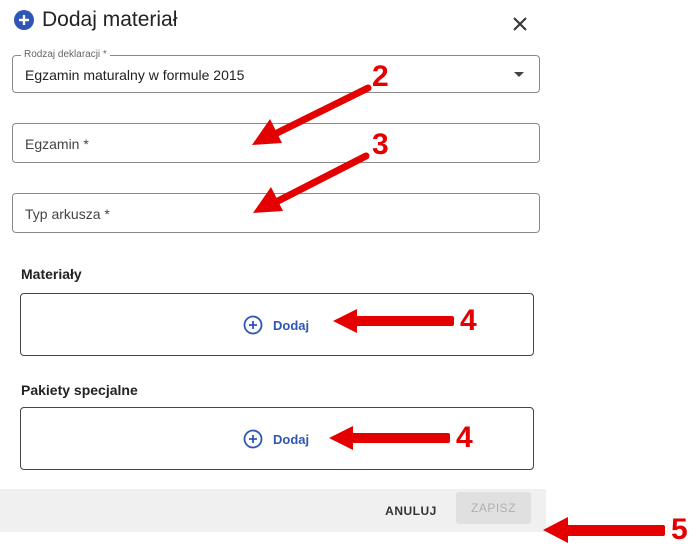  I want to click on cancel-button: ANULUJ, so click(411, 511).